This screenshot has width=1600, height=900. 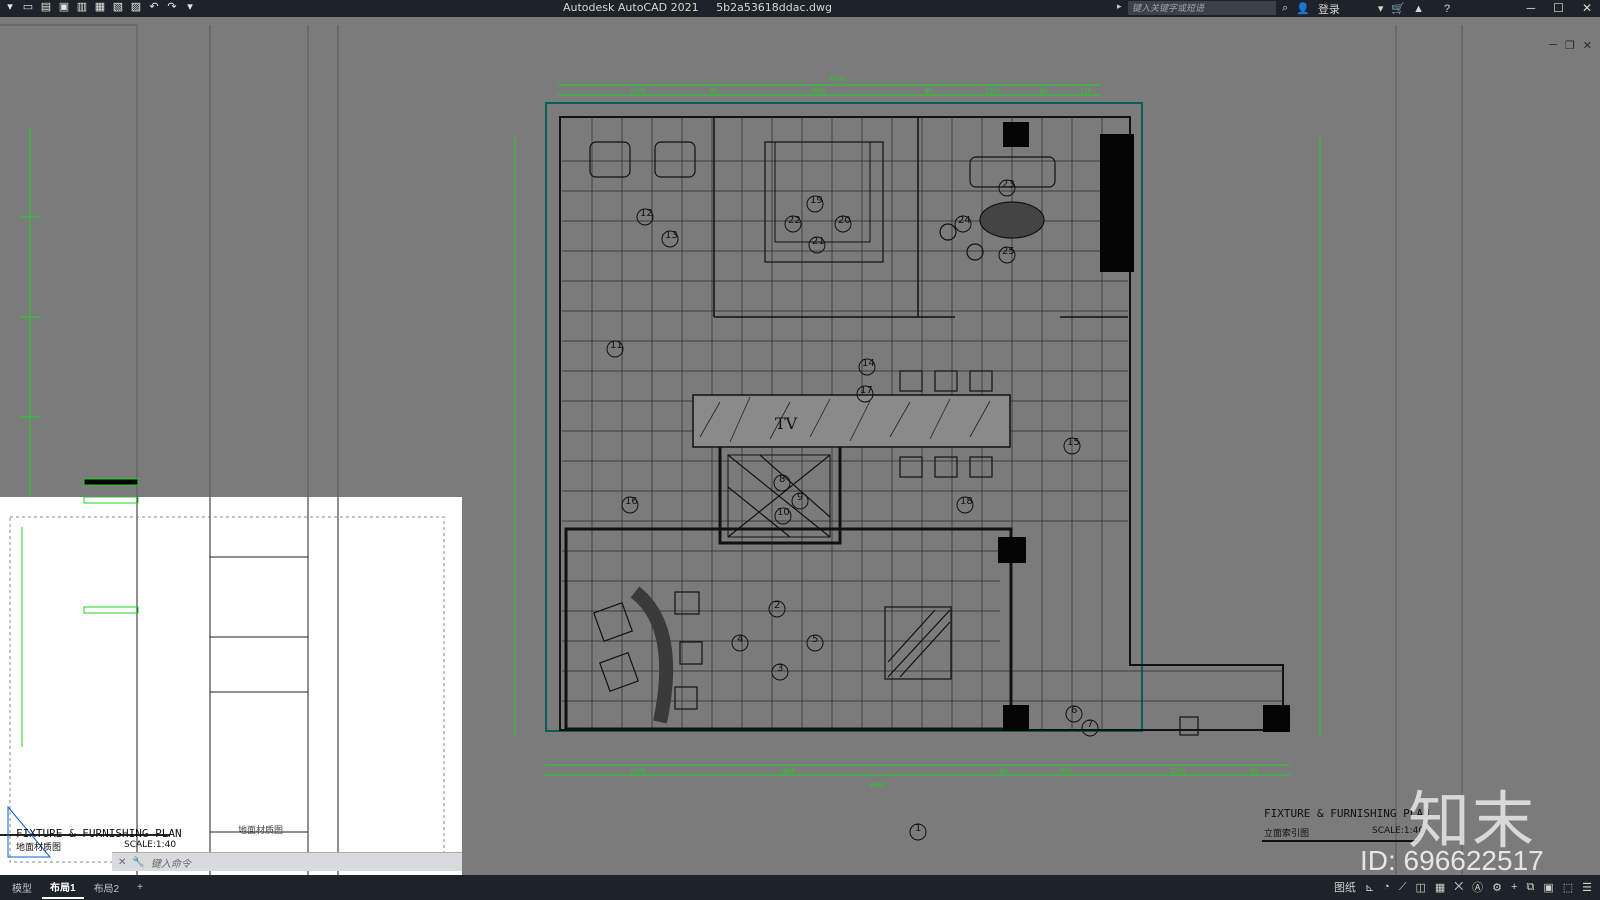 I want to click on svg-text: 120, so click(x=1086, y=91).